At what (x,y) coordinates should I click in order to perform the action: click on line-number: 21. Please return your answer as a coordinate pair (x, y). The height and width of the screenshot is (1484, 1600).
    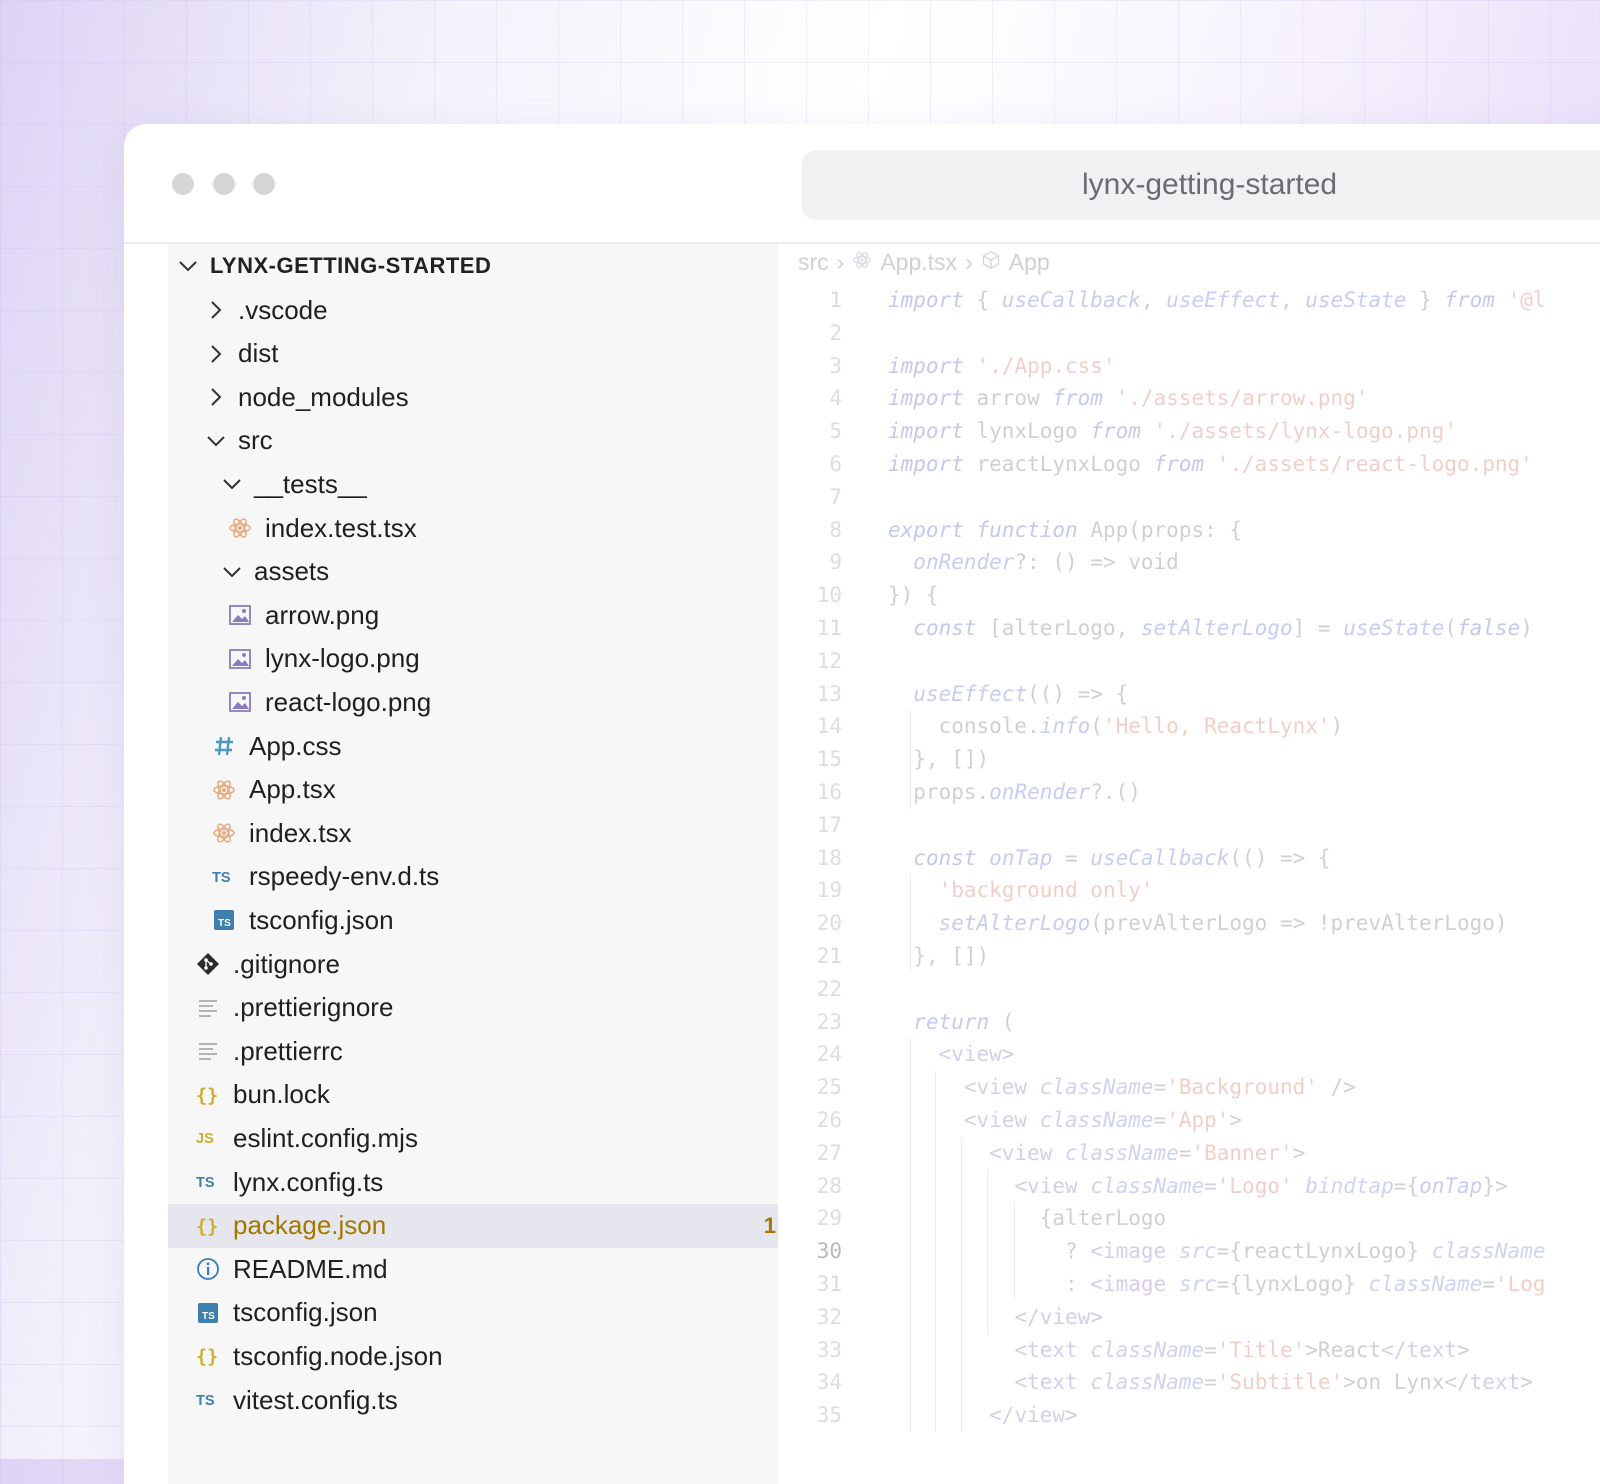
    Looking at the image, I should click on (829, 956).